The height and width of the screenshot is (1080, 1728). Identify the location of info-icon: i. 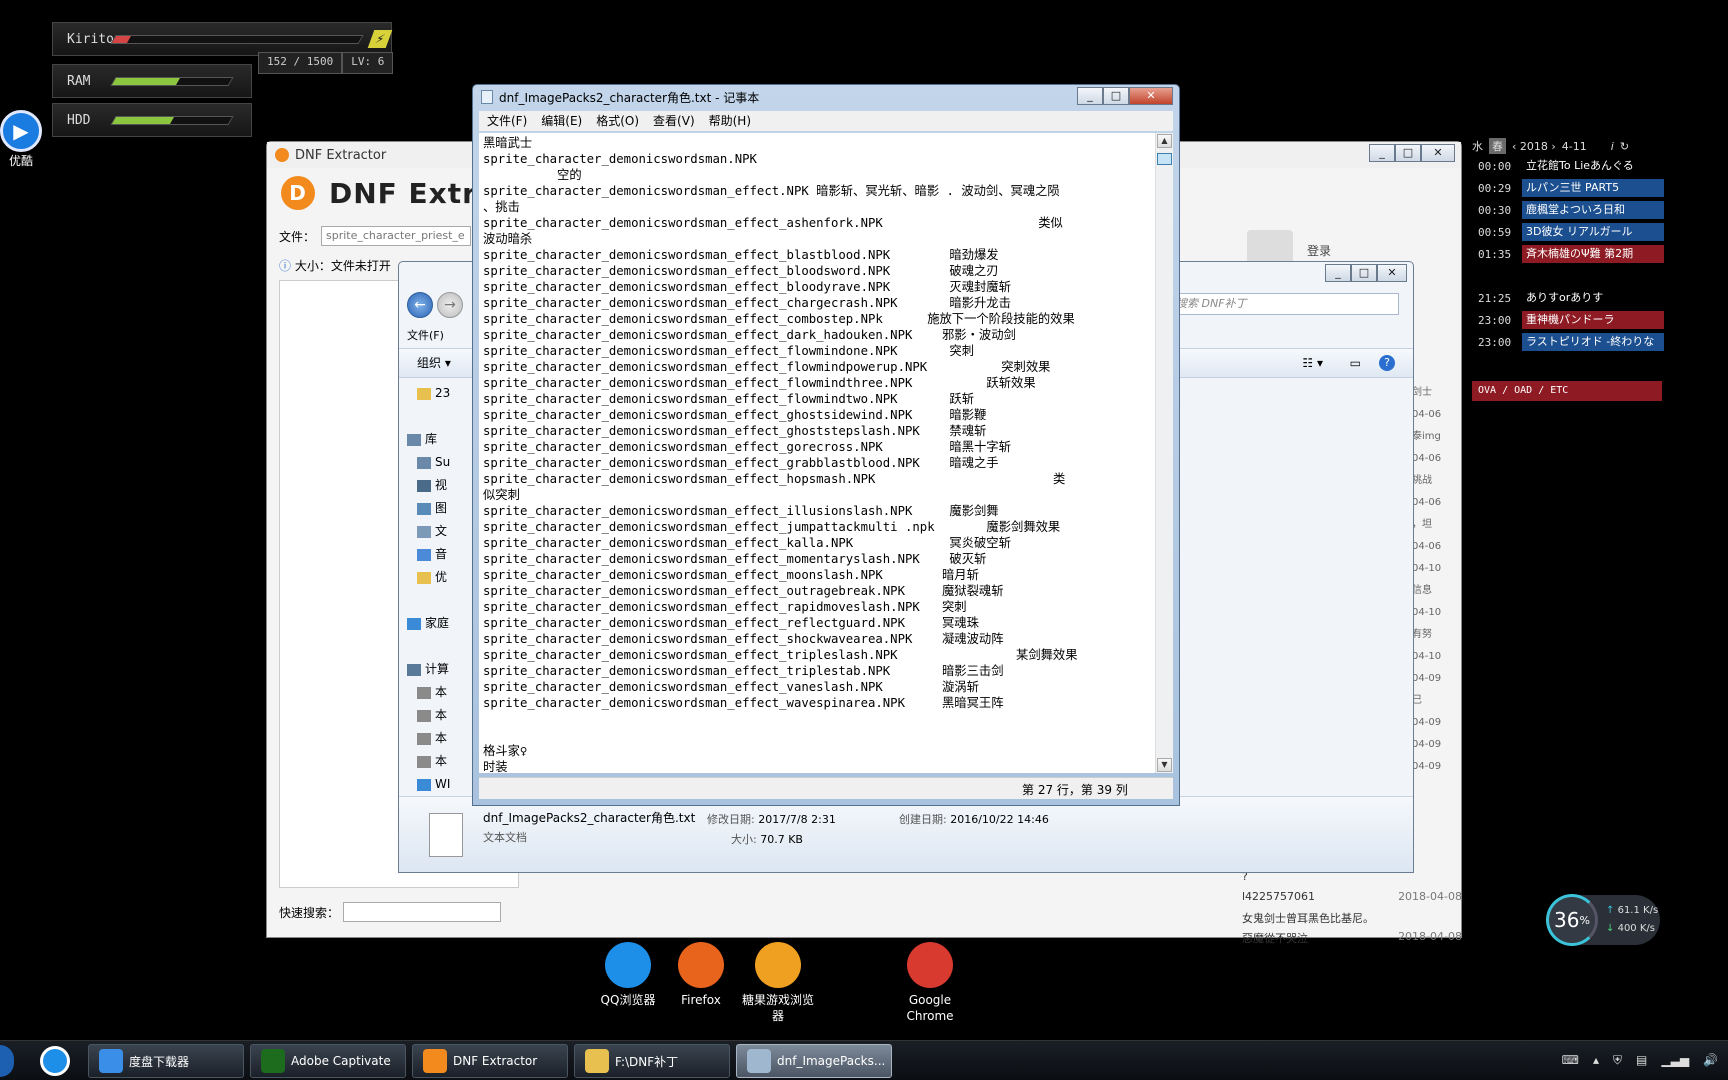
(1612, 146).